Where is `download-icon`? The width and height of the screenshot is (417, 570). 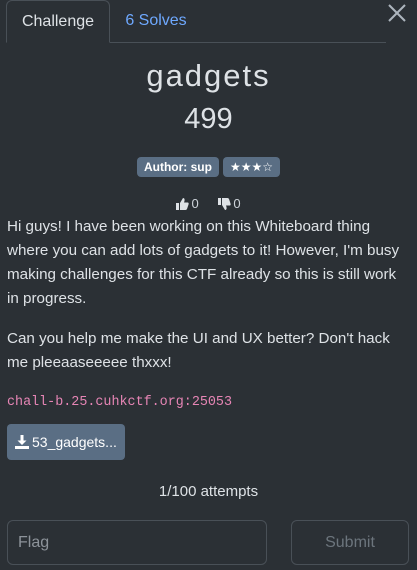 download-icon is located at coordinates (22, 442).